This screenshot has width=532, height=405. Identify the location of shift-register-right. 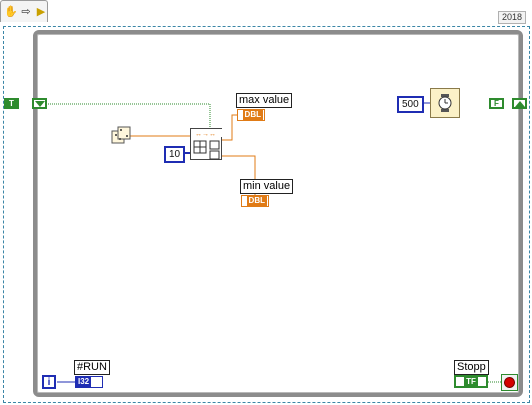
(519, 103).